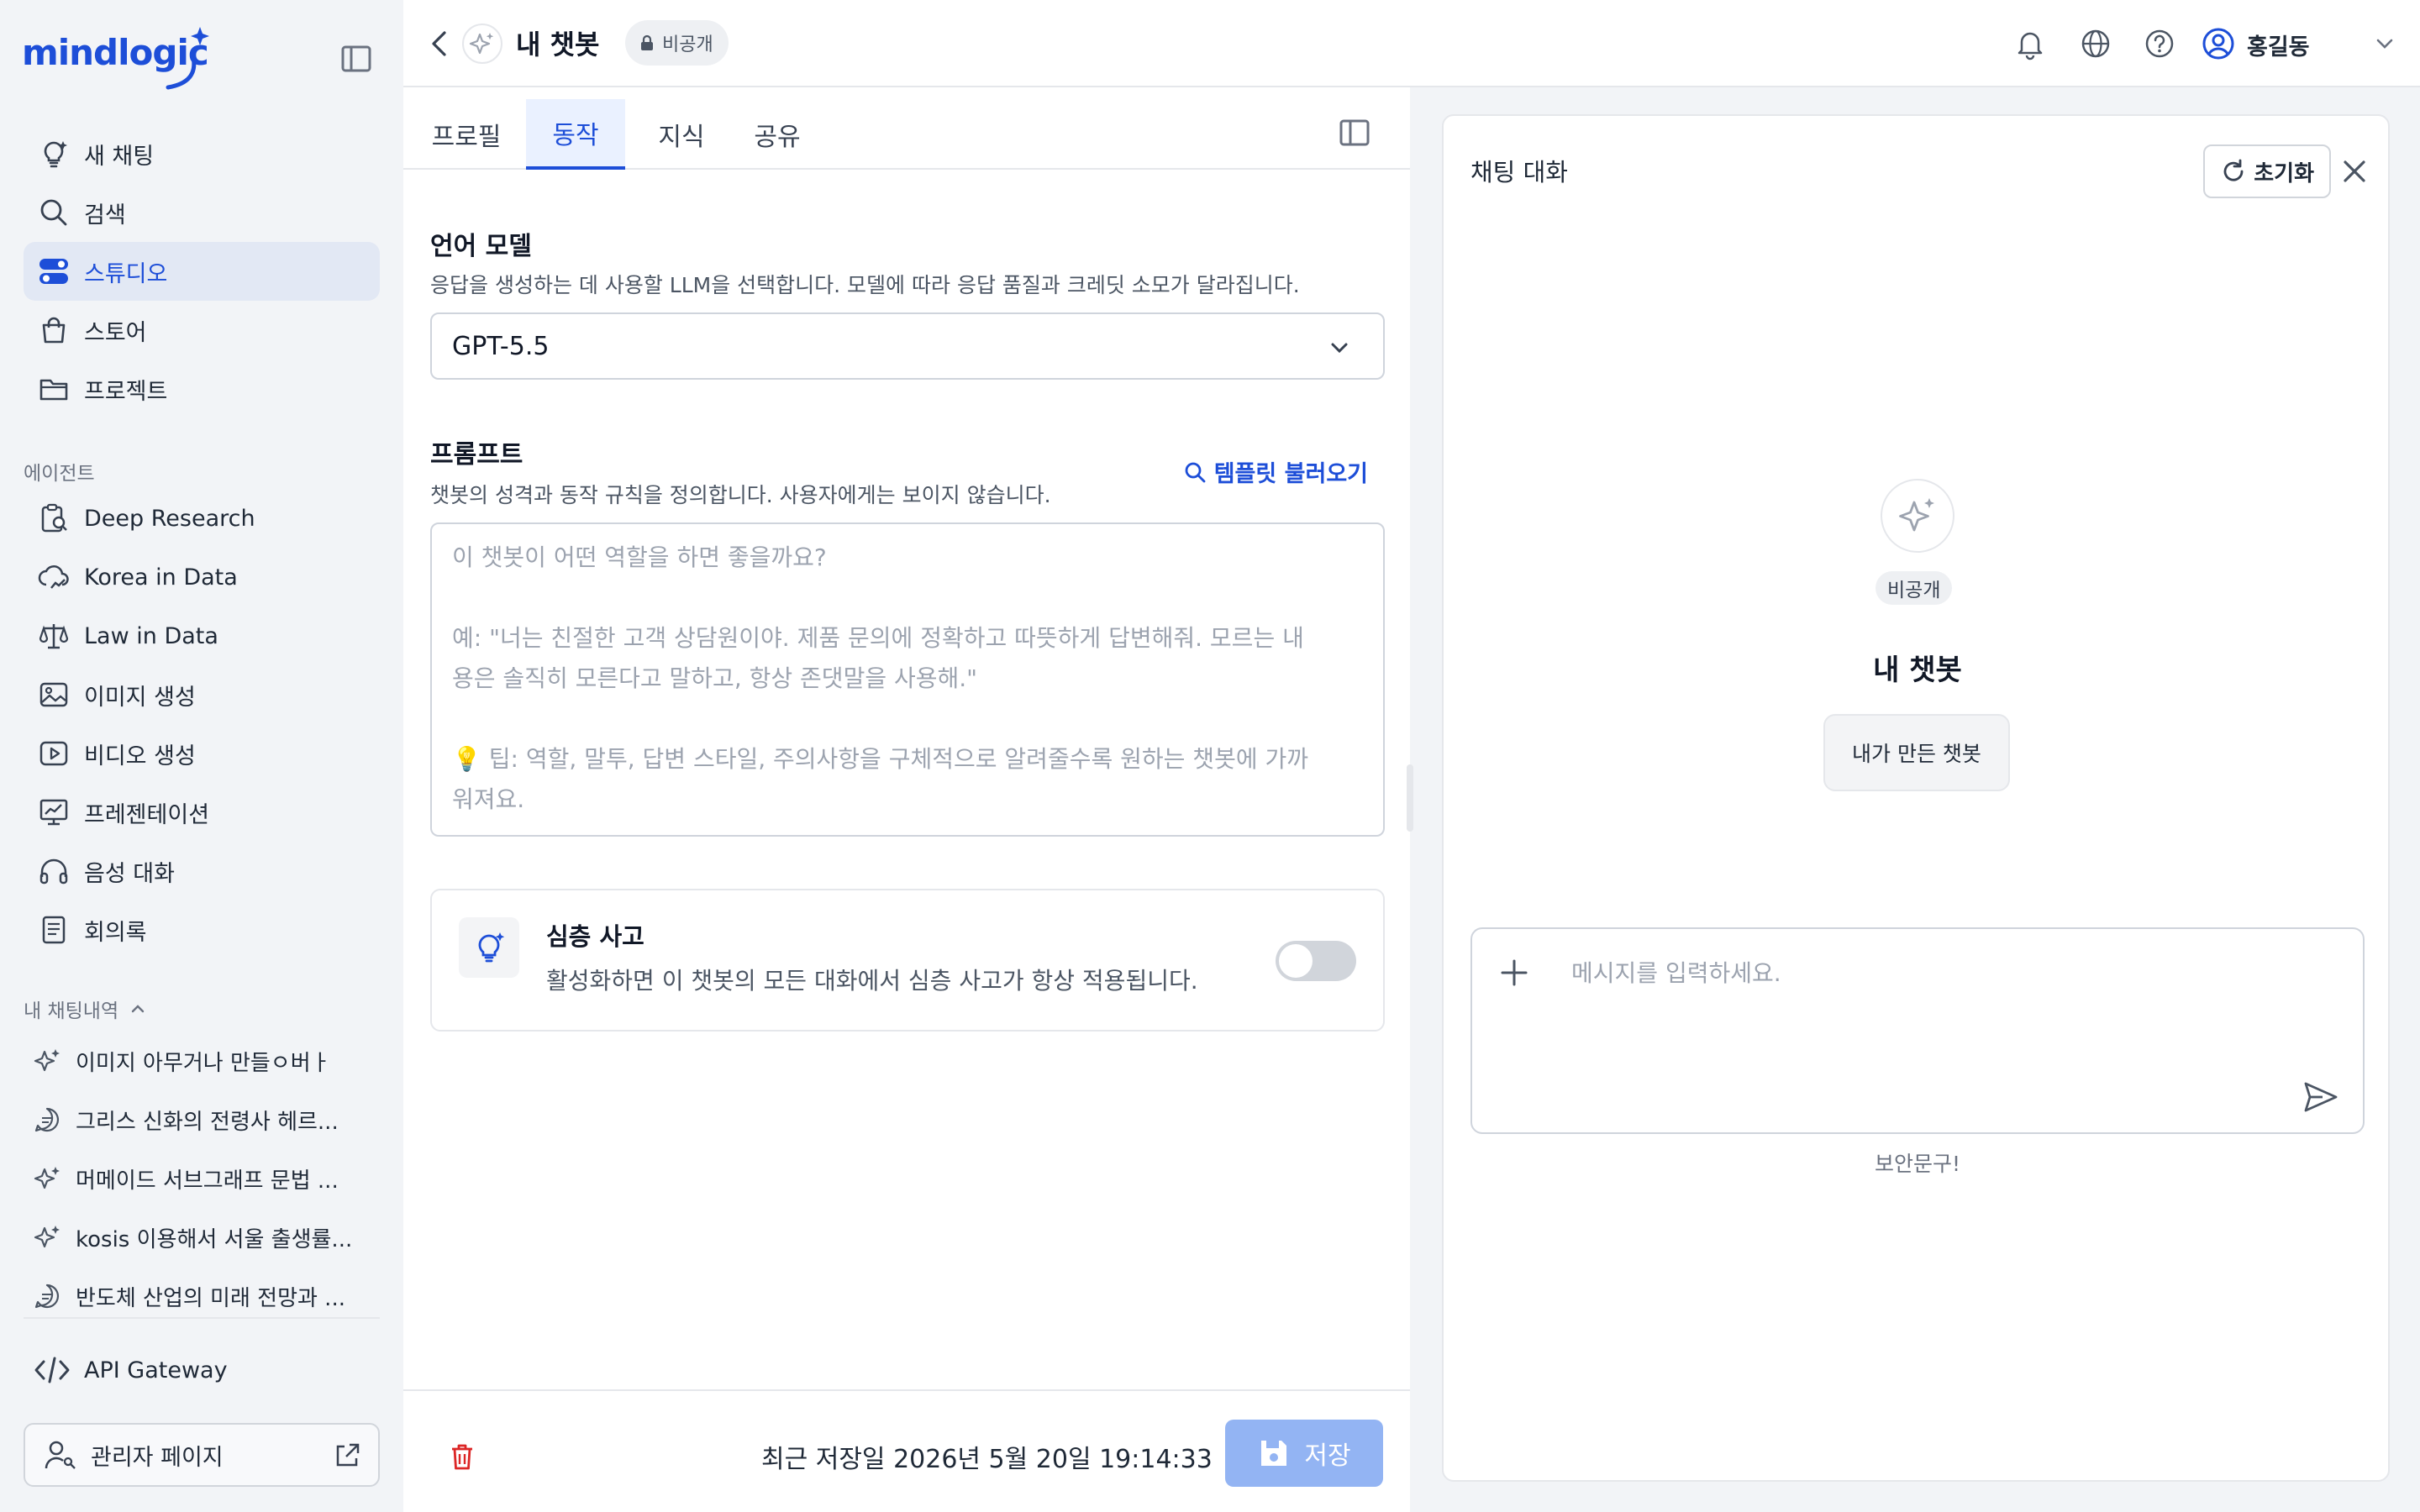  What do you see at coordinates (54, 389) in the screenshot?
I see `folder-icon` at bounding box center [54, 389].